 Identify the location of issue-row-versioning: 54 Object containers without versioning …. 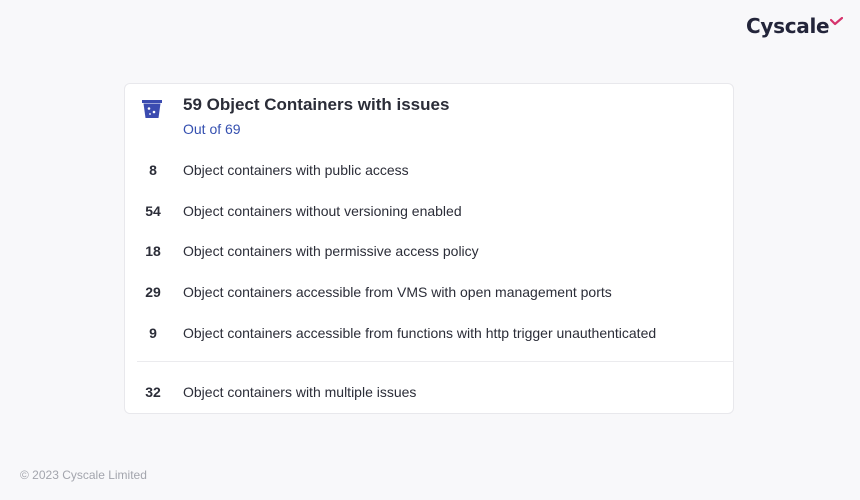
(429, 211).